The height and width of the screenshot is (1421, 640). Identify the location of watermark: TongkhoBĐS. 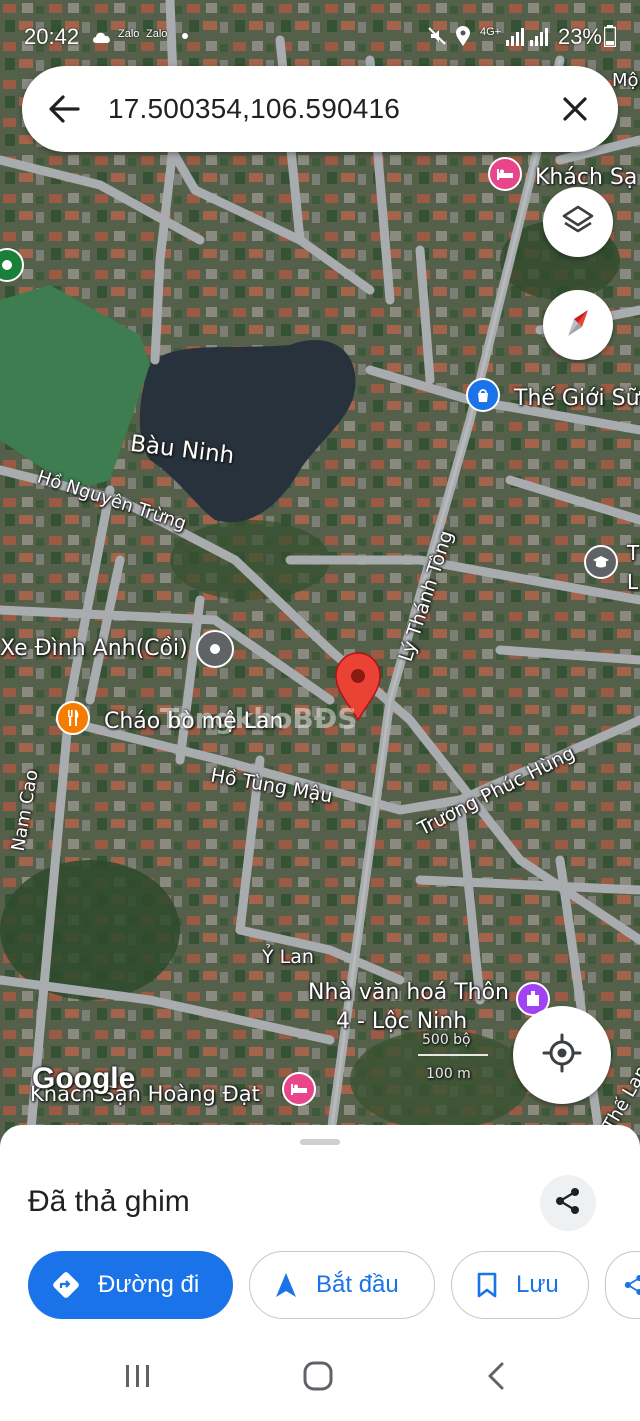
(259, 718).